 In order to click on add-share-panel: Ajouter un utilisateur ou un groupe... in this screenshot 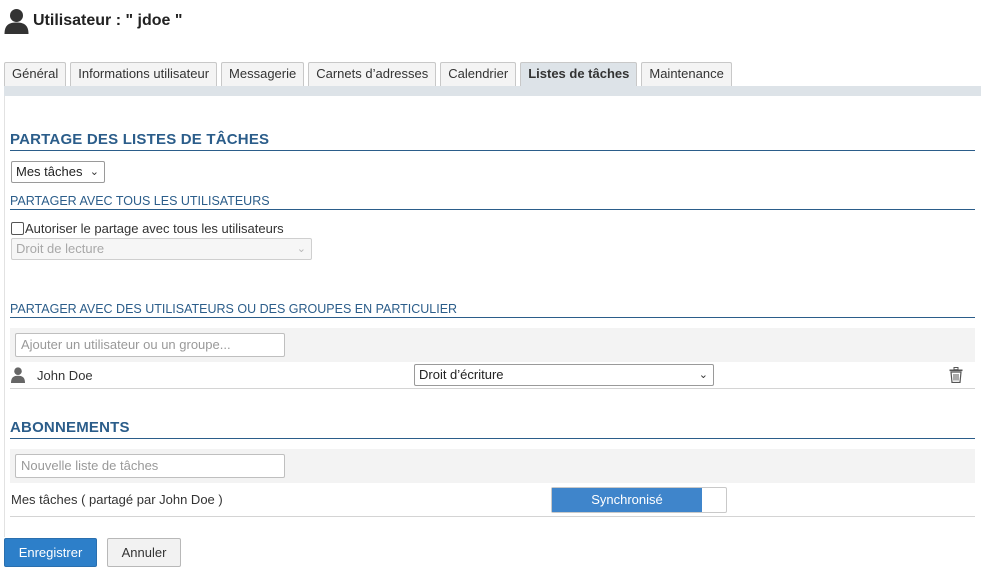, I will do `click(492, 345)`.